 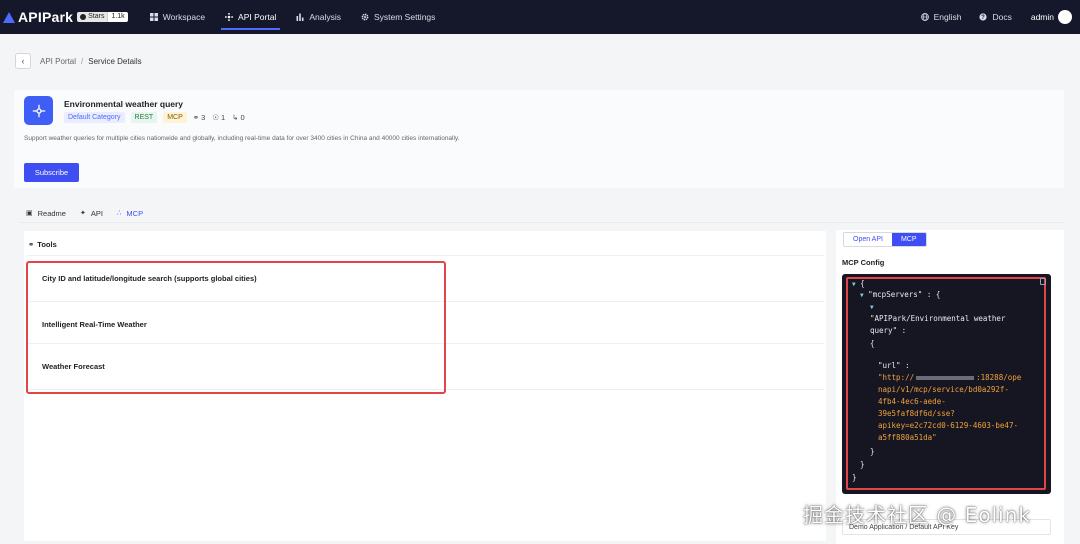 What do you see at coordinates (46, 17) in the screenshot?
I see `logo-text: APIPark` at bounding box center [46, 17].